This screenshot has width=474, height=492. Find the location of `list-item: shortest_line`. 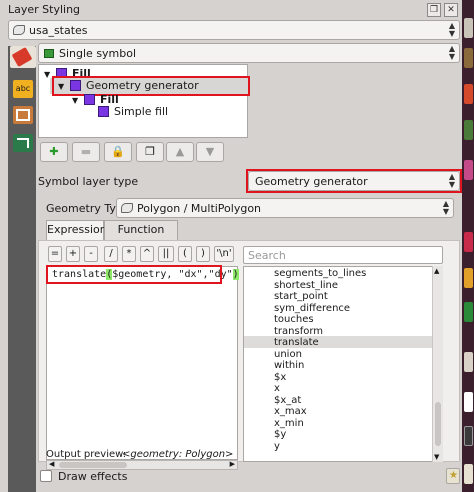

list-item: shortest_line is located at coordinates (306, 285).